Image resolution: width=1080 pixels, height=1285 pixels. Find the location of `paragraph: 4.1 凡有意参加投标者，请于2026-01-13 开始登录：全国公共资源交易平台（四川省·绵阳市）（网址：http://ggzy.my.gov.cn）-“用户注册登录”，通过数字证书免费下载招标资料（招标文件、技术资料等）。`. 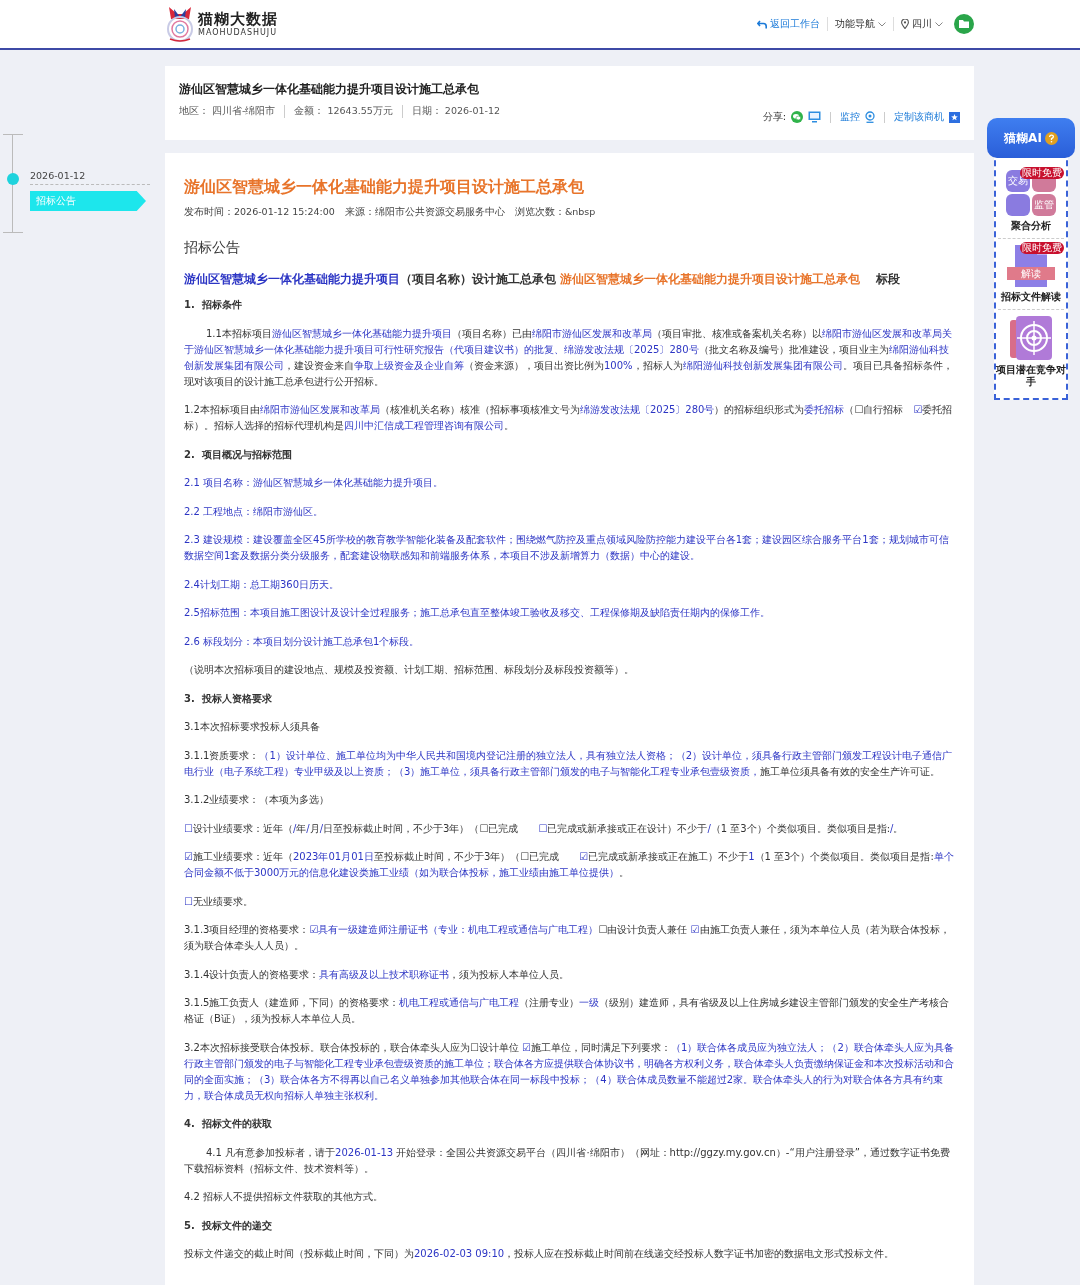

paragraph: 4.1 凡有意参加投标者，请于2026-01-13 开始登录：全国公共资源交易平台（四川省·绵阳市）（网址：http://ggzy.my.gov.cn）-“用户注册登录”，通过数字证书免费下载招标资料（招标文件、技术资料等）。 is located at coordinates (567, 1160).